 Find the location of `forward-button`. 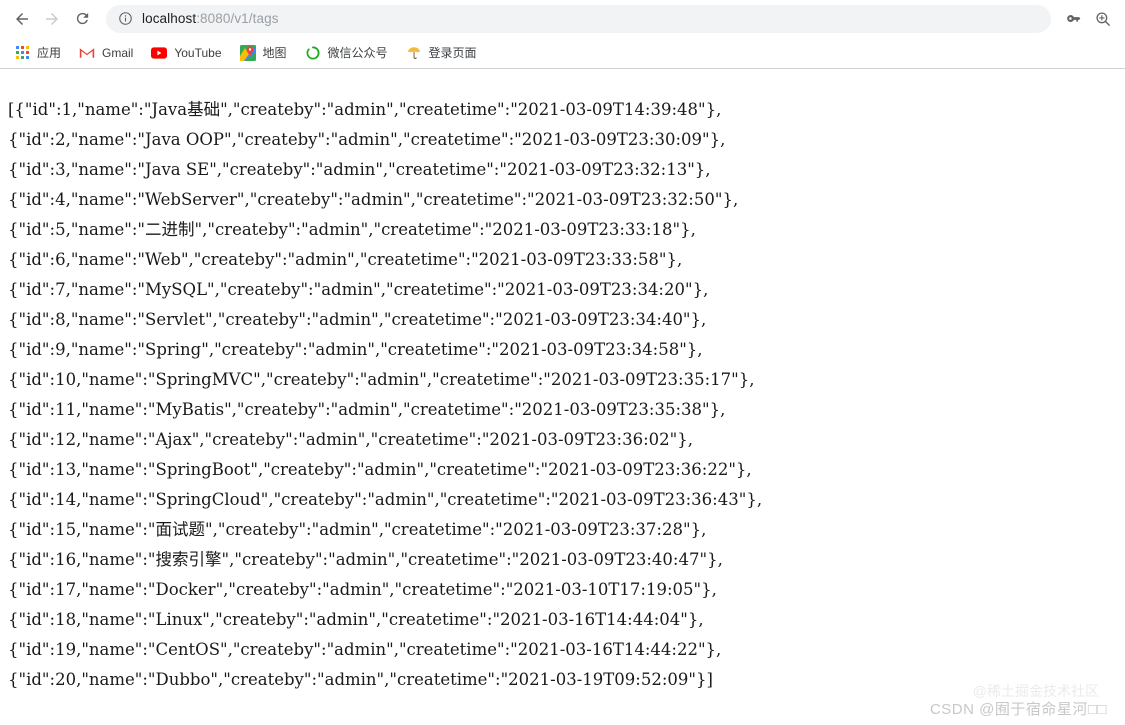

forward-button is located at coordinates (52, 19).